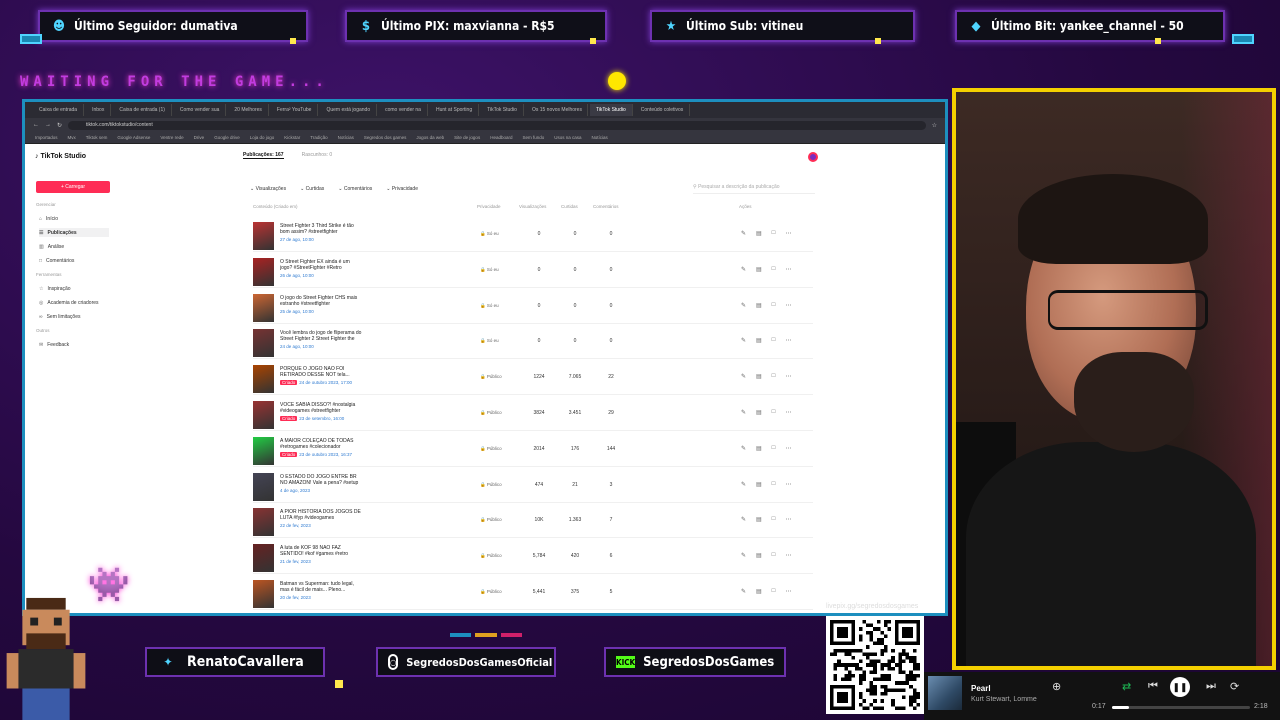 The width and height of the screenshot is (1280, 720). Describe the element at coordinates (59, 110) in the screenshot. I see `browser-tab: Caixa de entrada` at that location.